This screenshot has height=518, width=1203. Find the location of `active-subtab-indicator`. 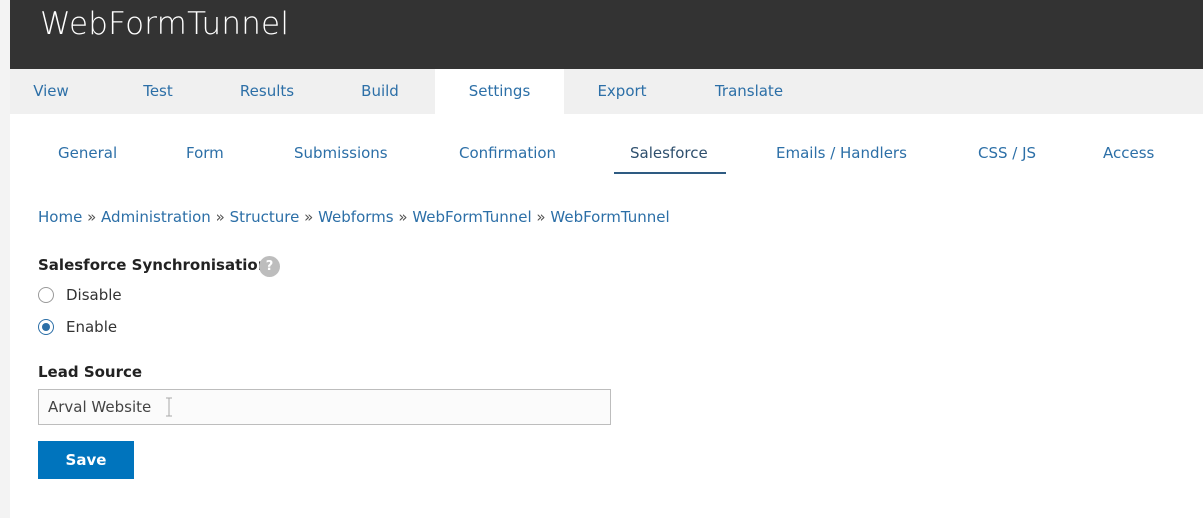

active-subtab-indicator is located at coordinates (670, 173).